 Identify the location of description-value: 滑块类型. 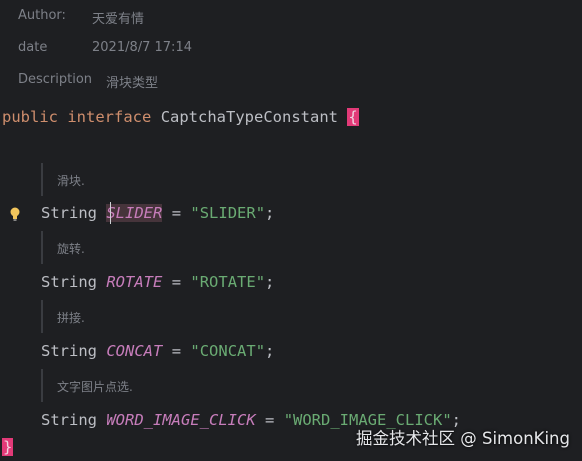
(132, 83).